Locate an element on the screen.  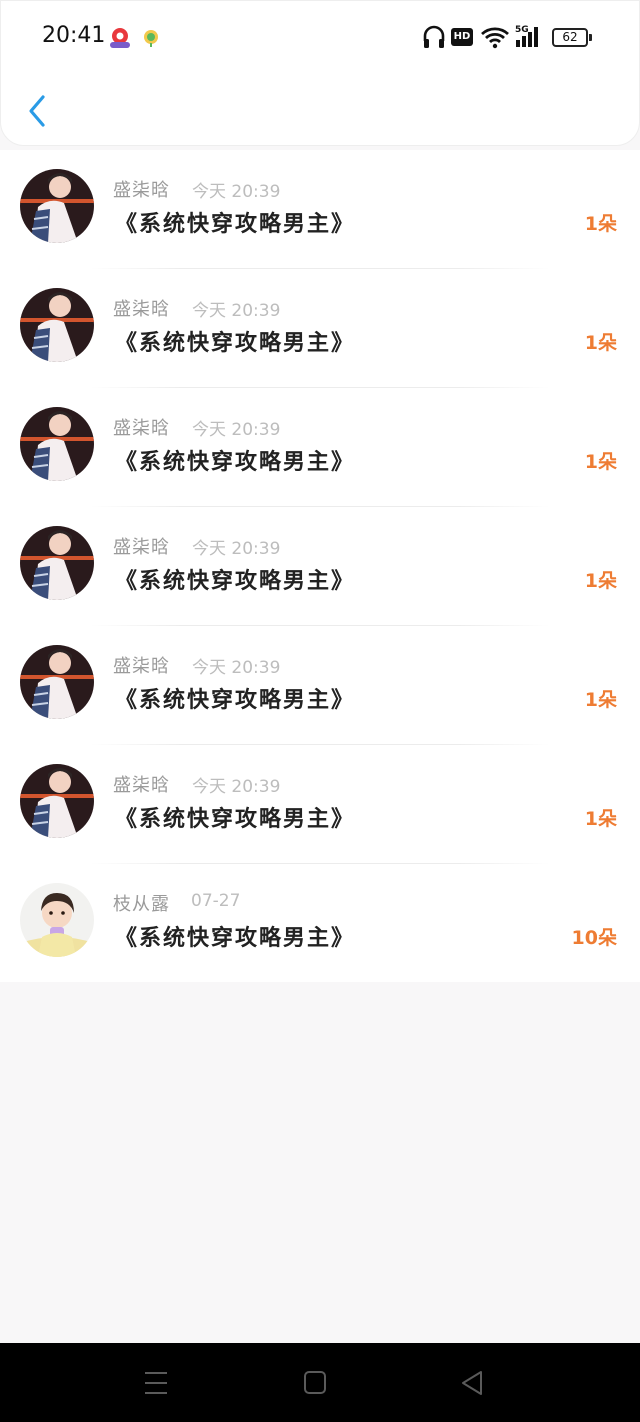
system-nav-bar is located at coordinates (320, 1382).